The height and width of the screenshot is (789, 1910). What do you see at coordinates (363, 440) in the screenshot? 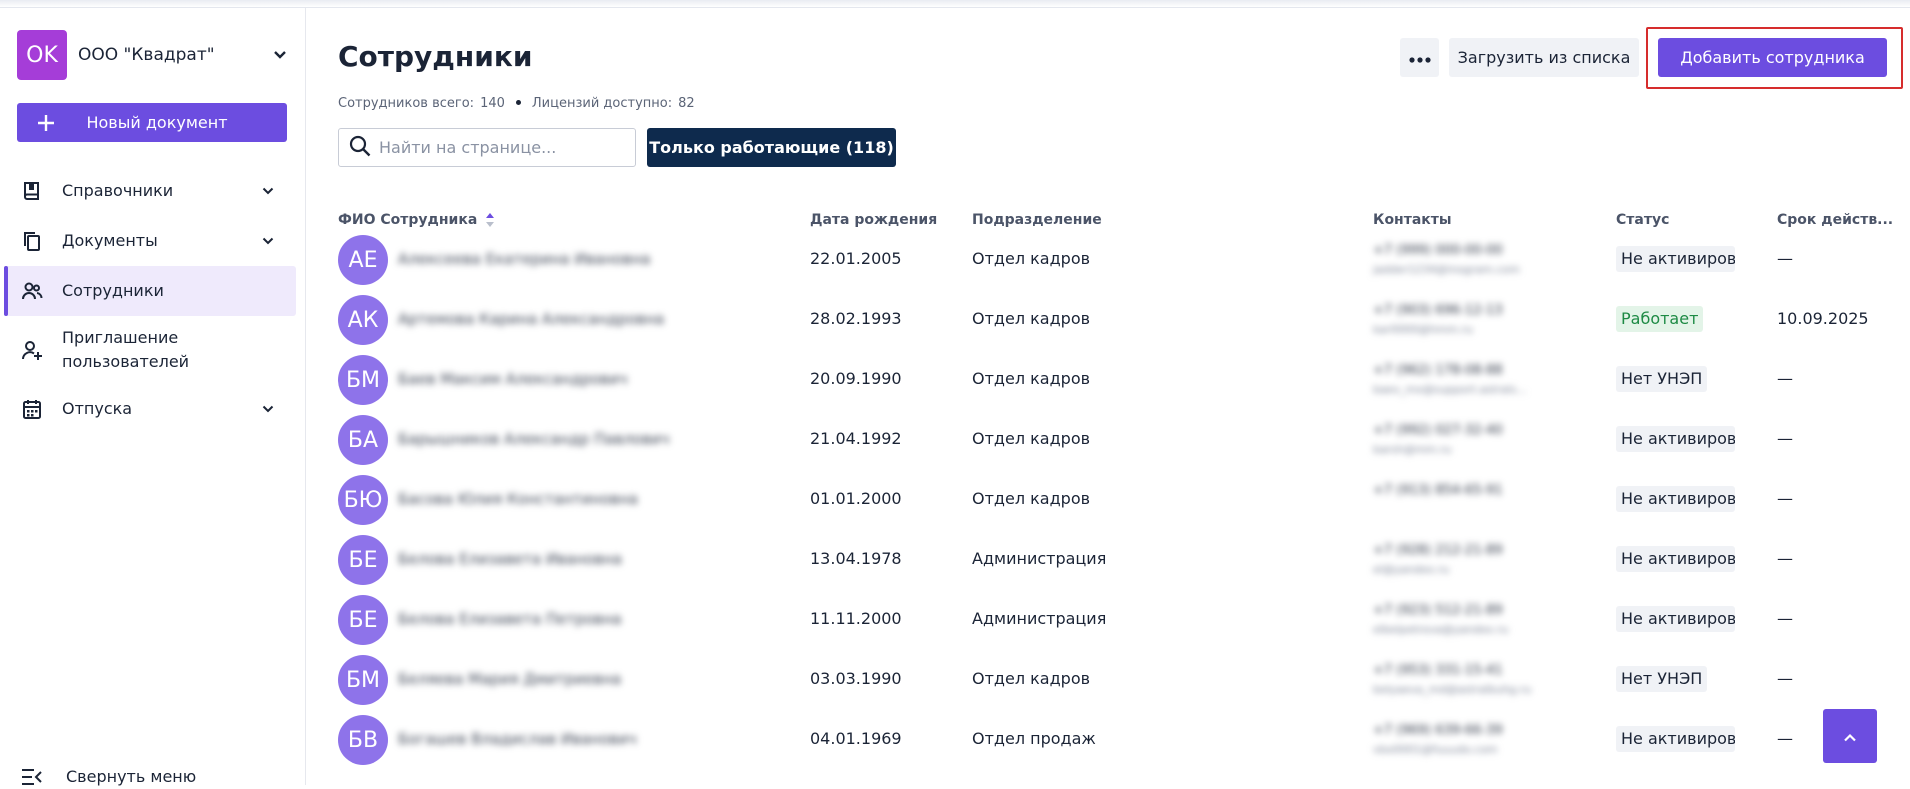
I see `avatar: БА` at bounding box center [363, 440].